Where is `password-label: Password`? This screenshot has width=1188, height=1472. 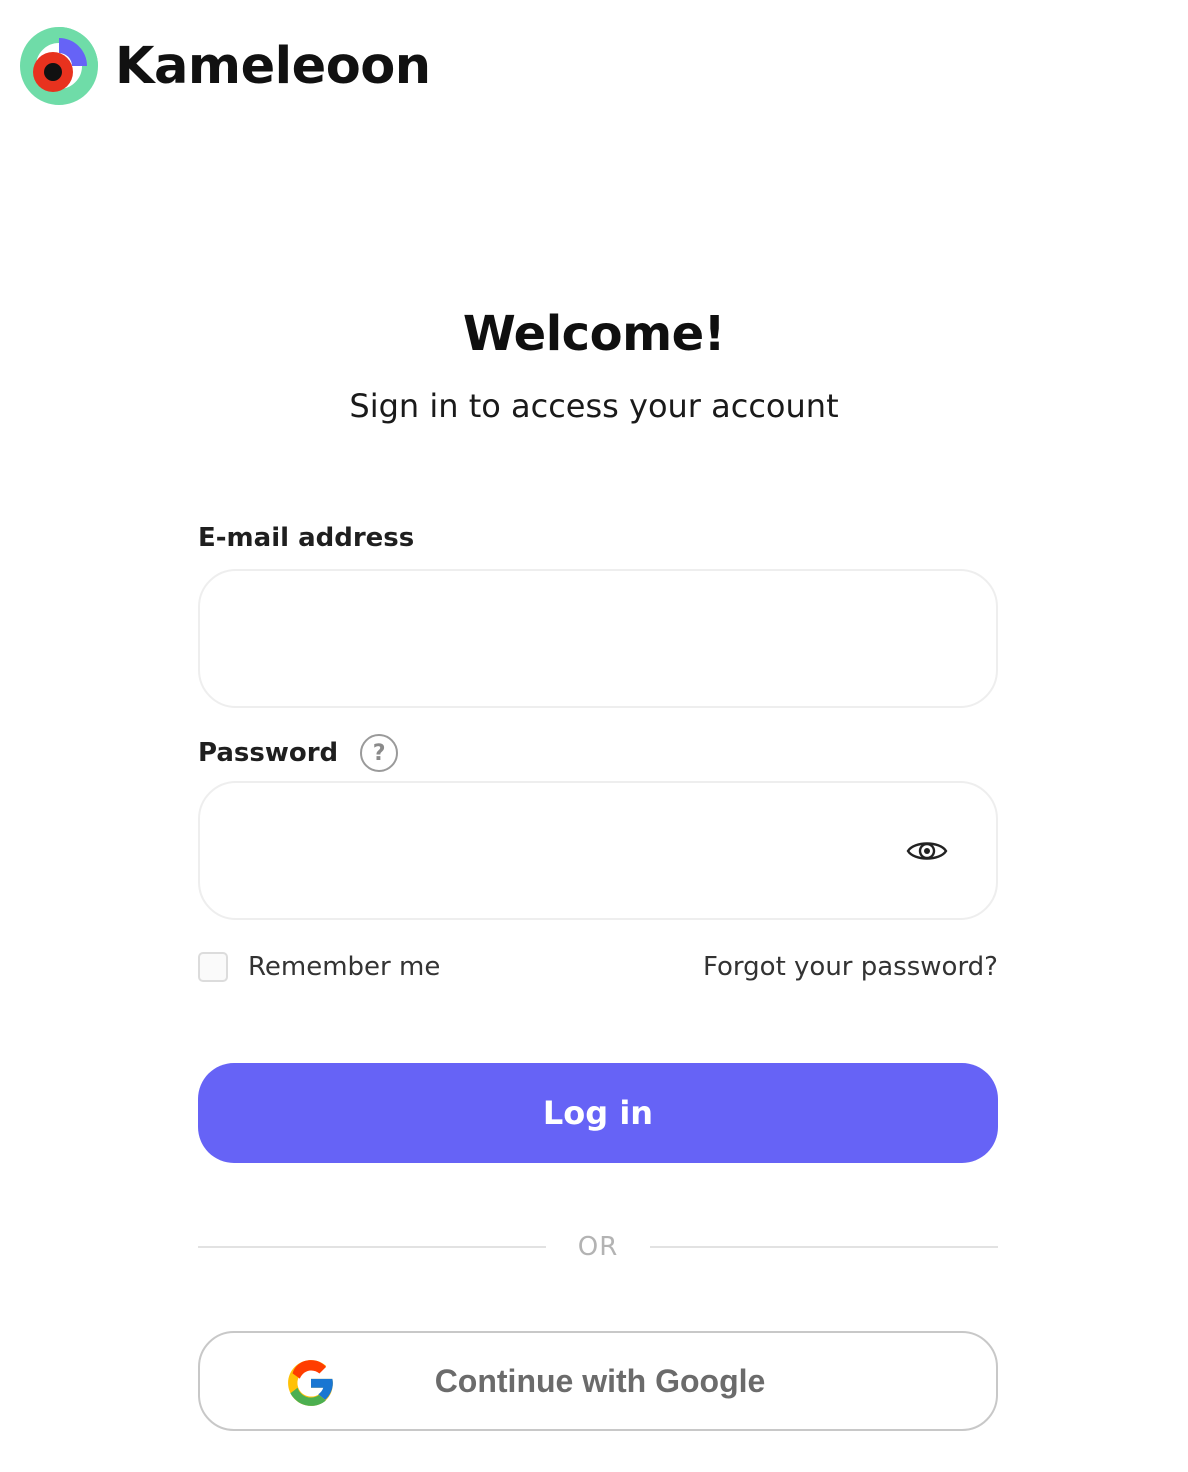
password-label: Password is located at coordinates (268, 753).